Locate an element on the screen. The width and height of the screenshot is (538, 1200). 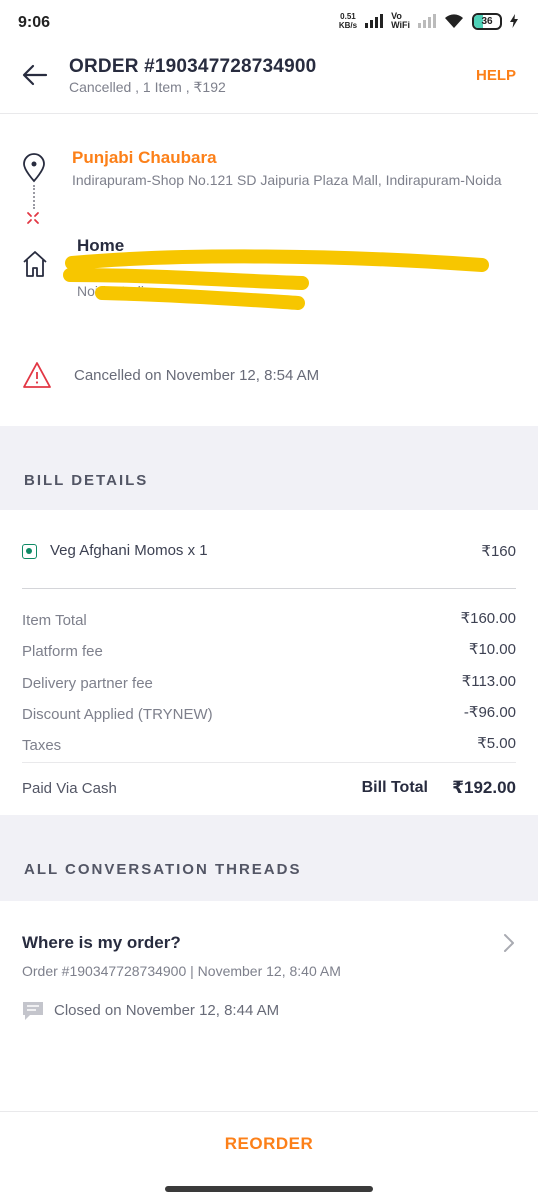
bill-details-header: BILL DETAILS is located at coordinates (269, 468).